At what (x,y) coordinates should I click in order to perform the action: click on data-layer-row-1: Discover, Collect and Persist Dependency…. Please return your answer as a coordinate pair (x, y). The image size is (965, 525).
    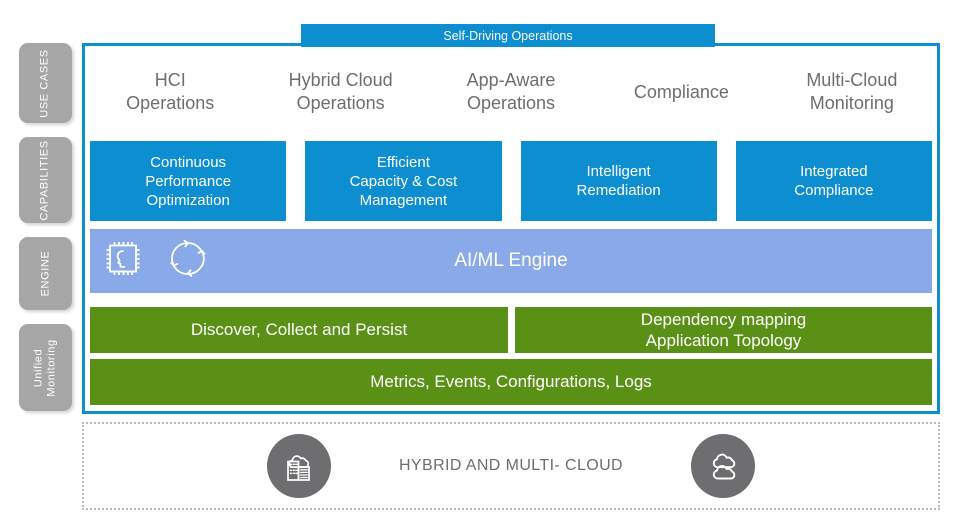
    Looking at the image, I should click on (511, 330).